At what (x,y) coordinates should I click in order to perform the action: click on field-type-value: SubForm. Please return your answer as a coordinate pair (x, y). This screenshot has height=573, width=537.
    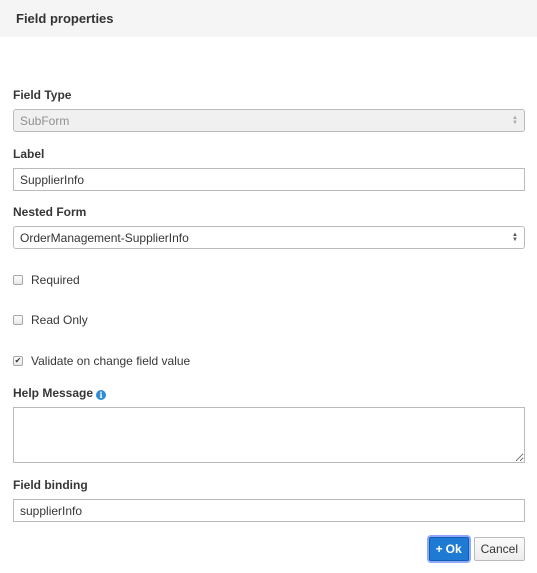
    Looking at the image, I should click on (45, 120).